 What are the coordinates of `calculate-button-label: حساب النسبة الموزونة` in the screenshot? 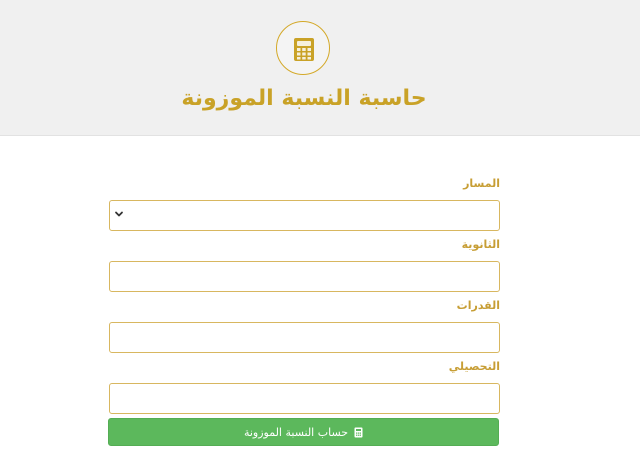 It's located at (296, 432).